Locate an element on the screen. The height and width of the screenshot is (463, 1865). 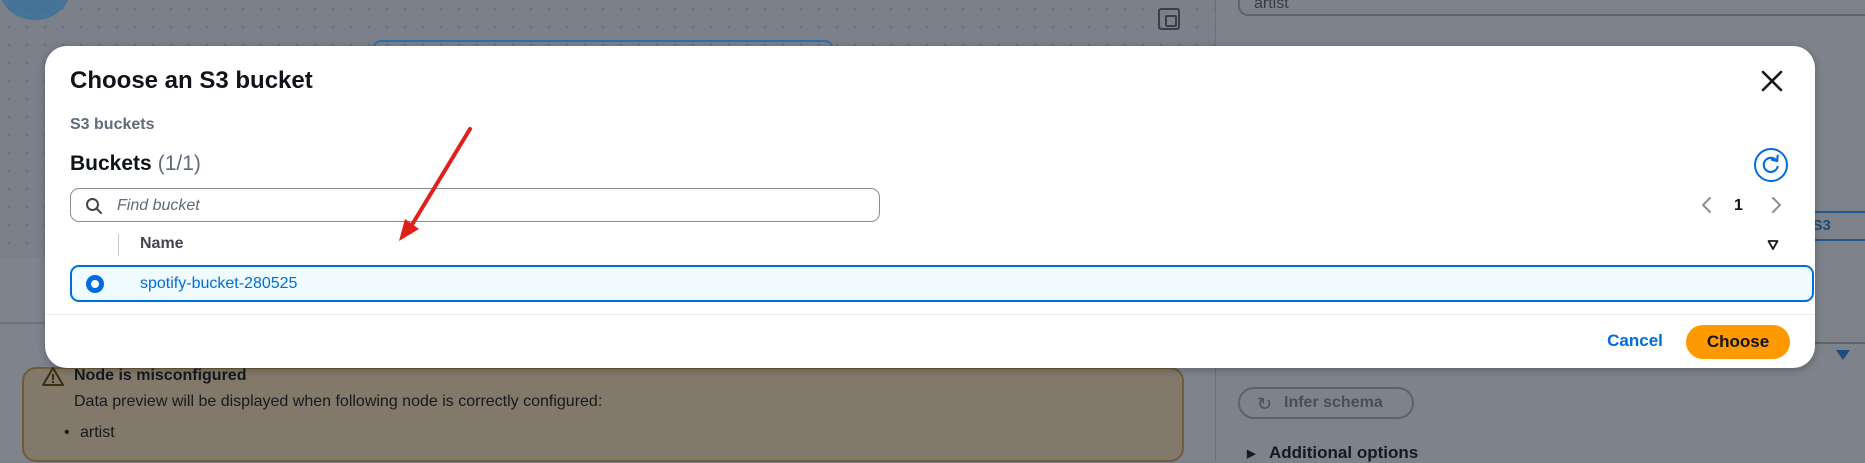
find-bucket-search is located at coordinates (475, 205).